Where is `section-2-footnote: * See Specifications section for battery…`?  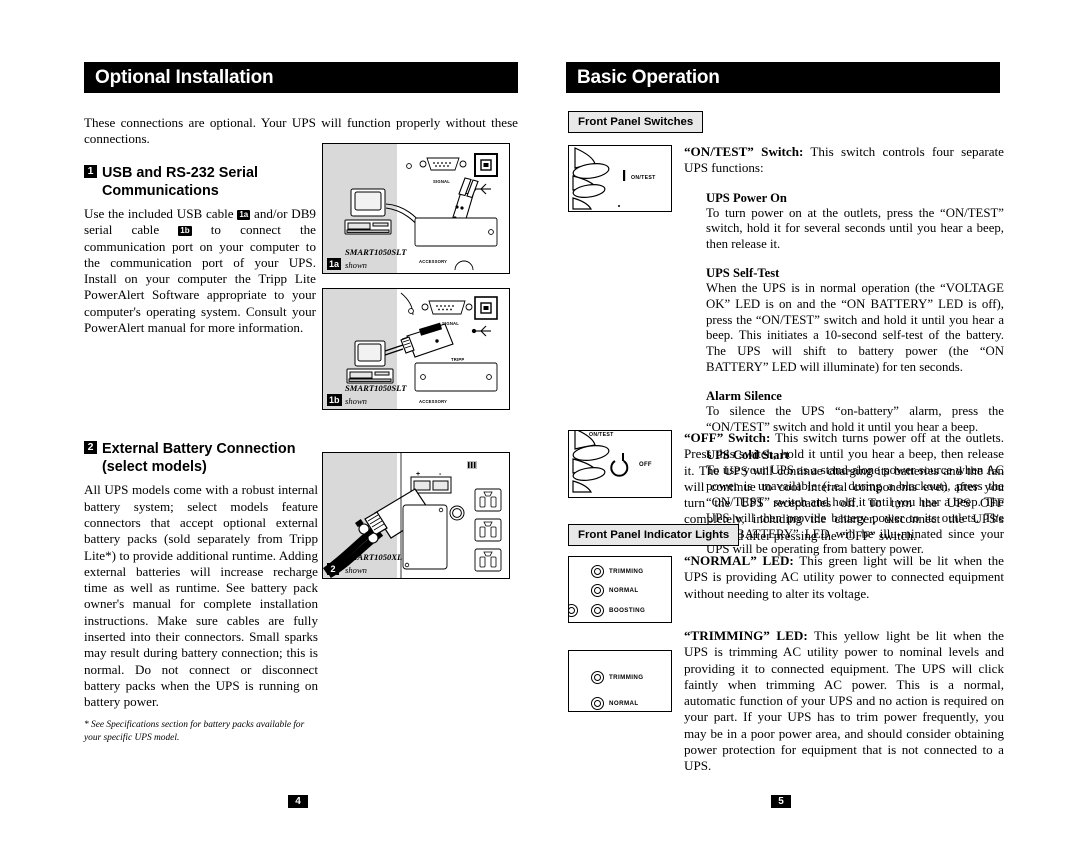
section-2-footnote: * See Specifications section for battery… is located at coordinates (194, 731).